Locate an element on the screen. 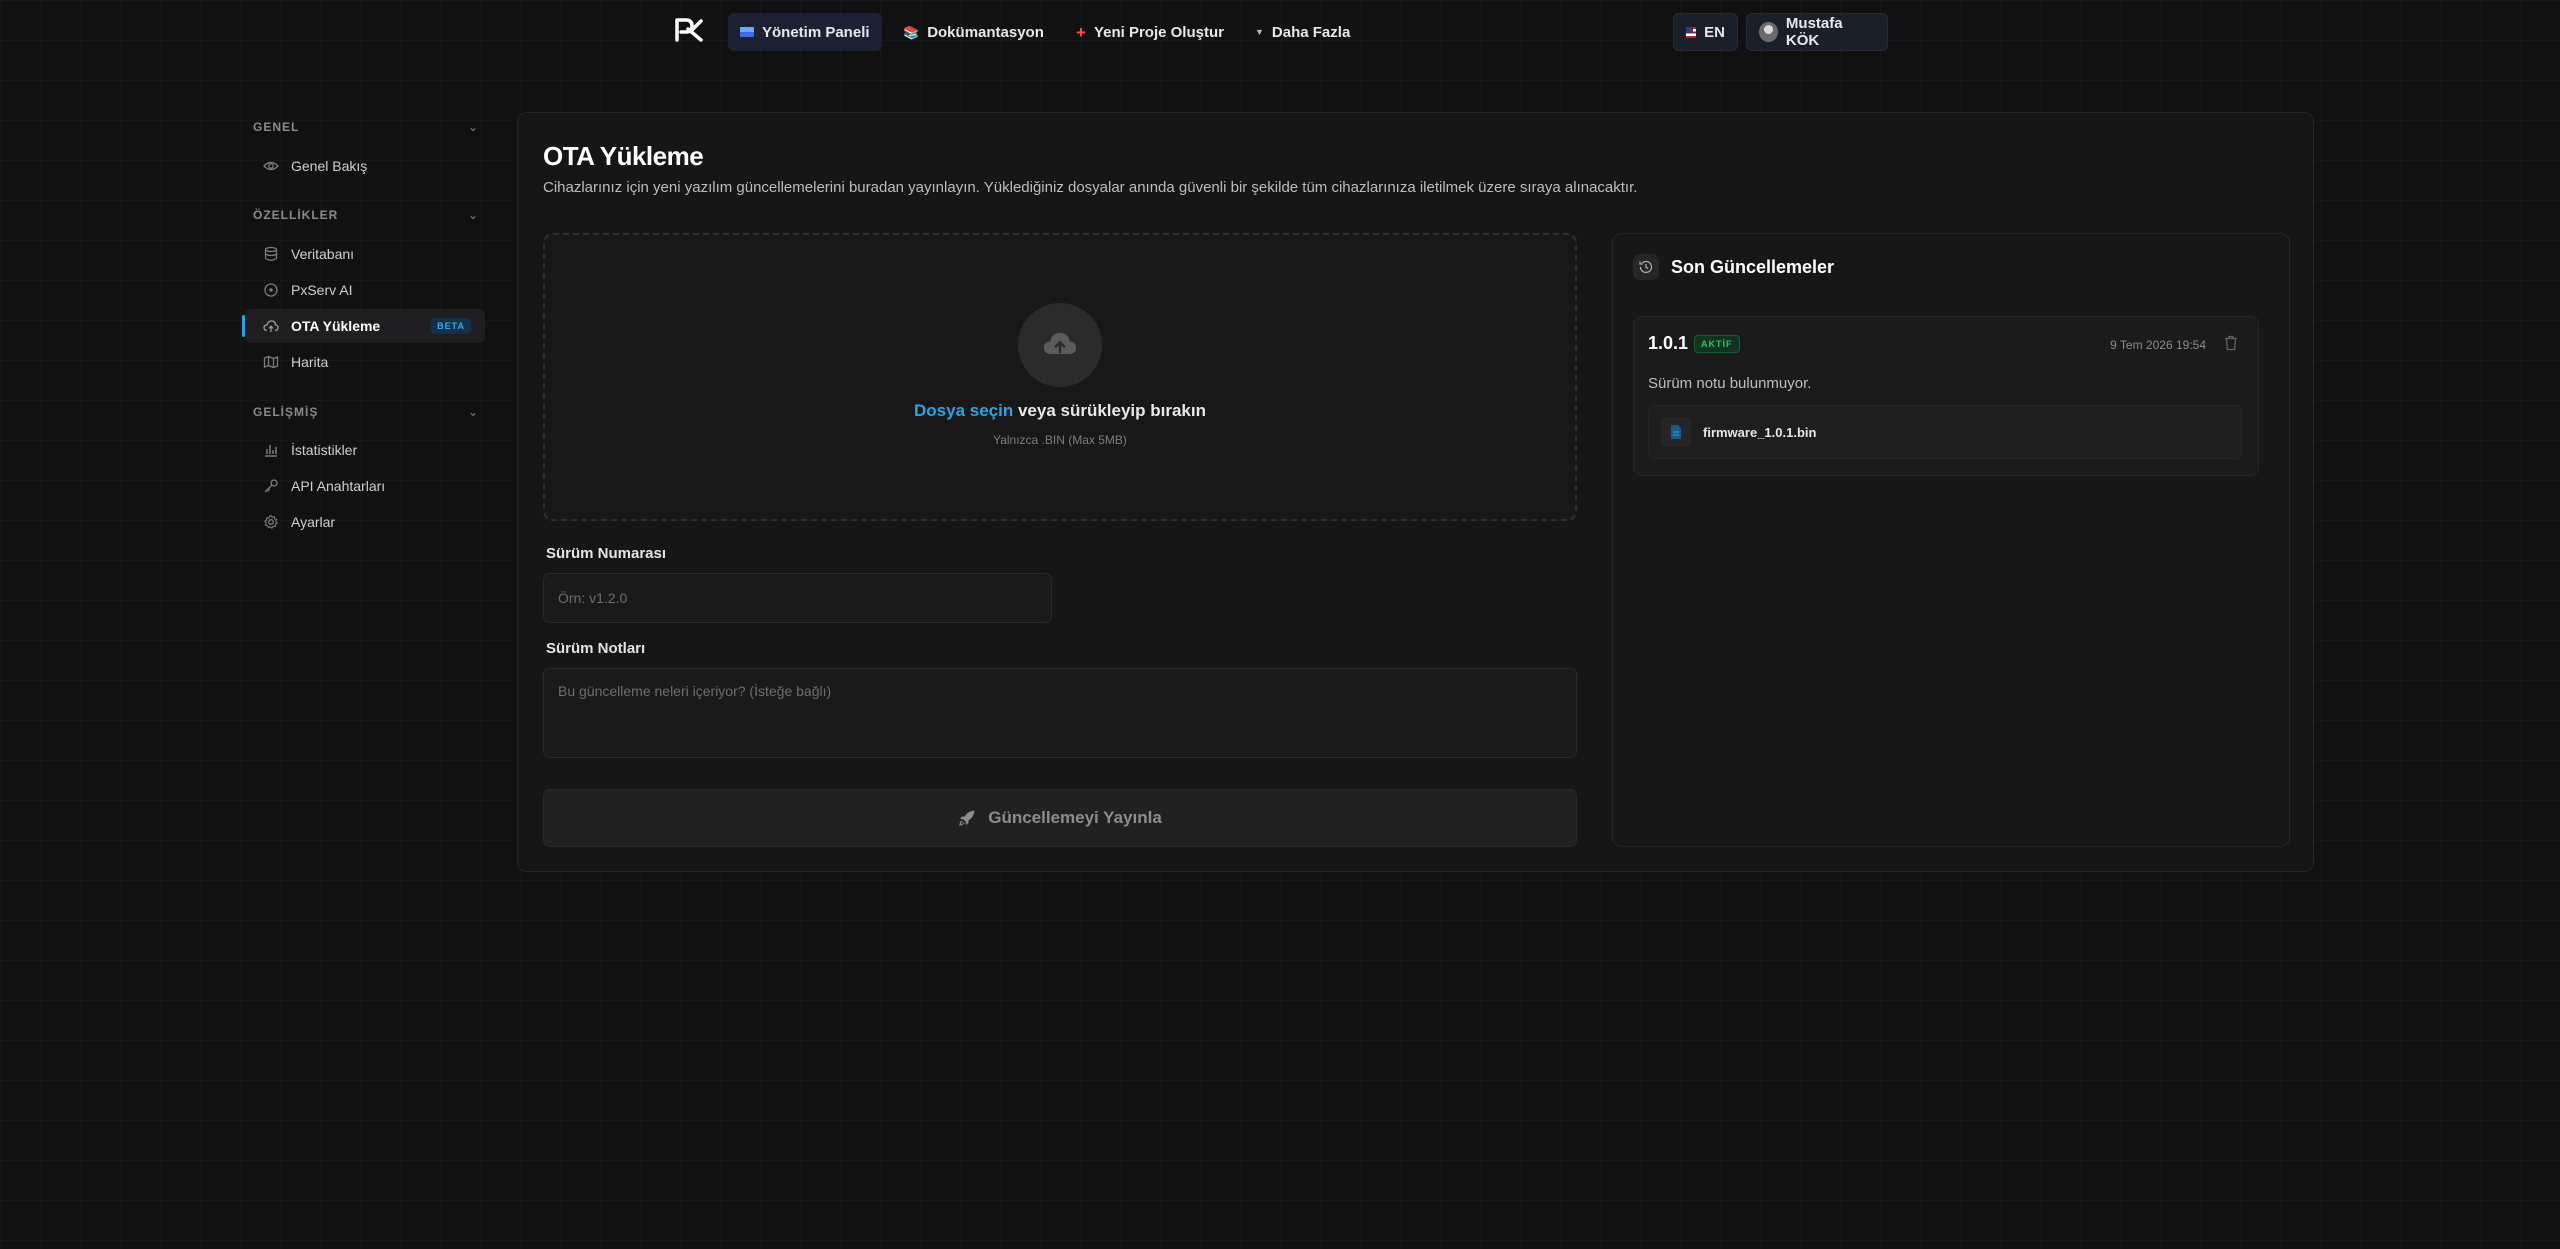 This screenshot has height=1249, width=2560. sidebar-item-label: PxServ AI is located at coordinates (322, 290).